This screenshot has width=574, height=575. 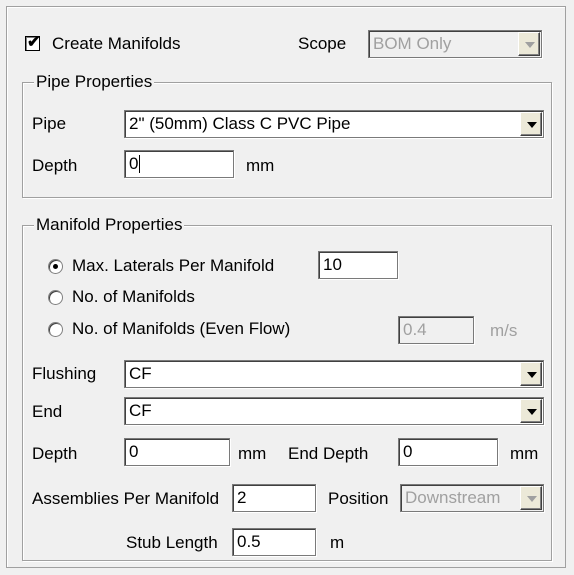 What do you see at coordinates (64, 373) in the screenshot?
I see `flushing-label: Flushing` at bounding box center [64, 373].